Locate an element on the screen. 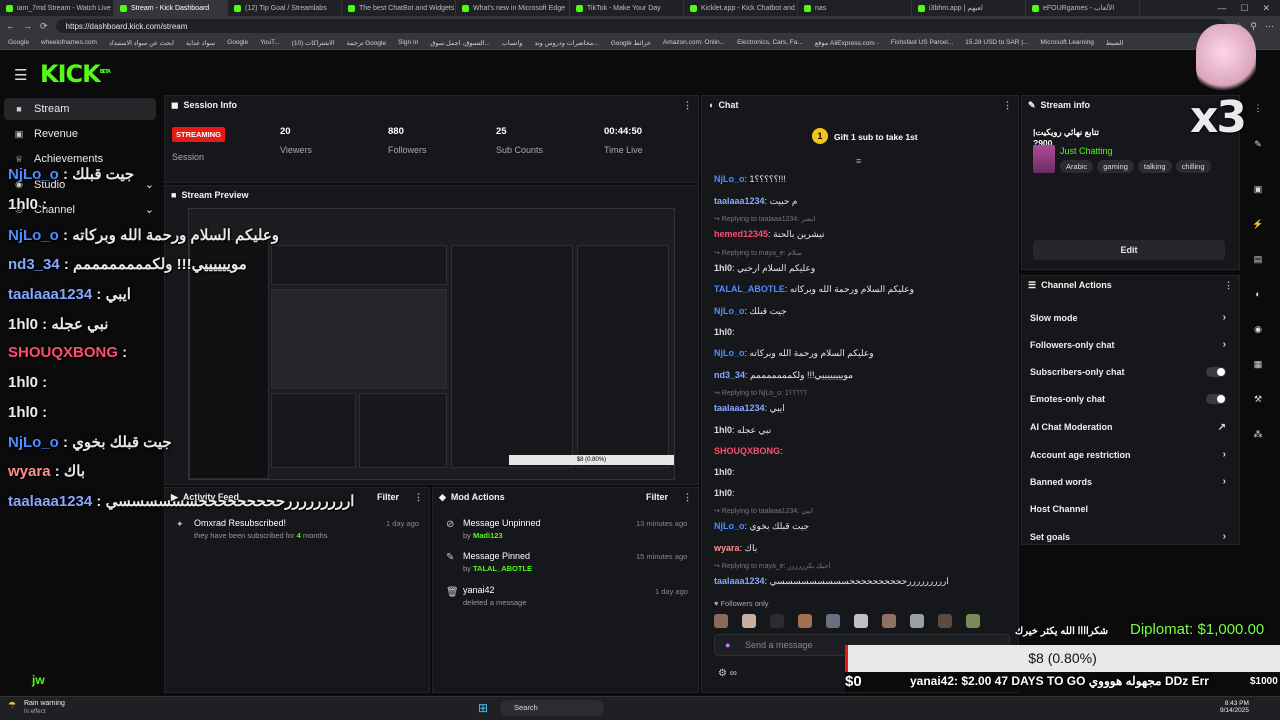  gift-leader-text: Gift 1 sub to take 1st is located at coordinates (876, 137).